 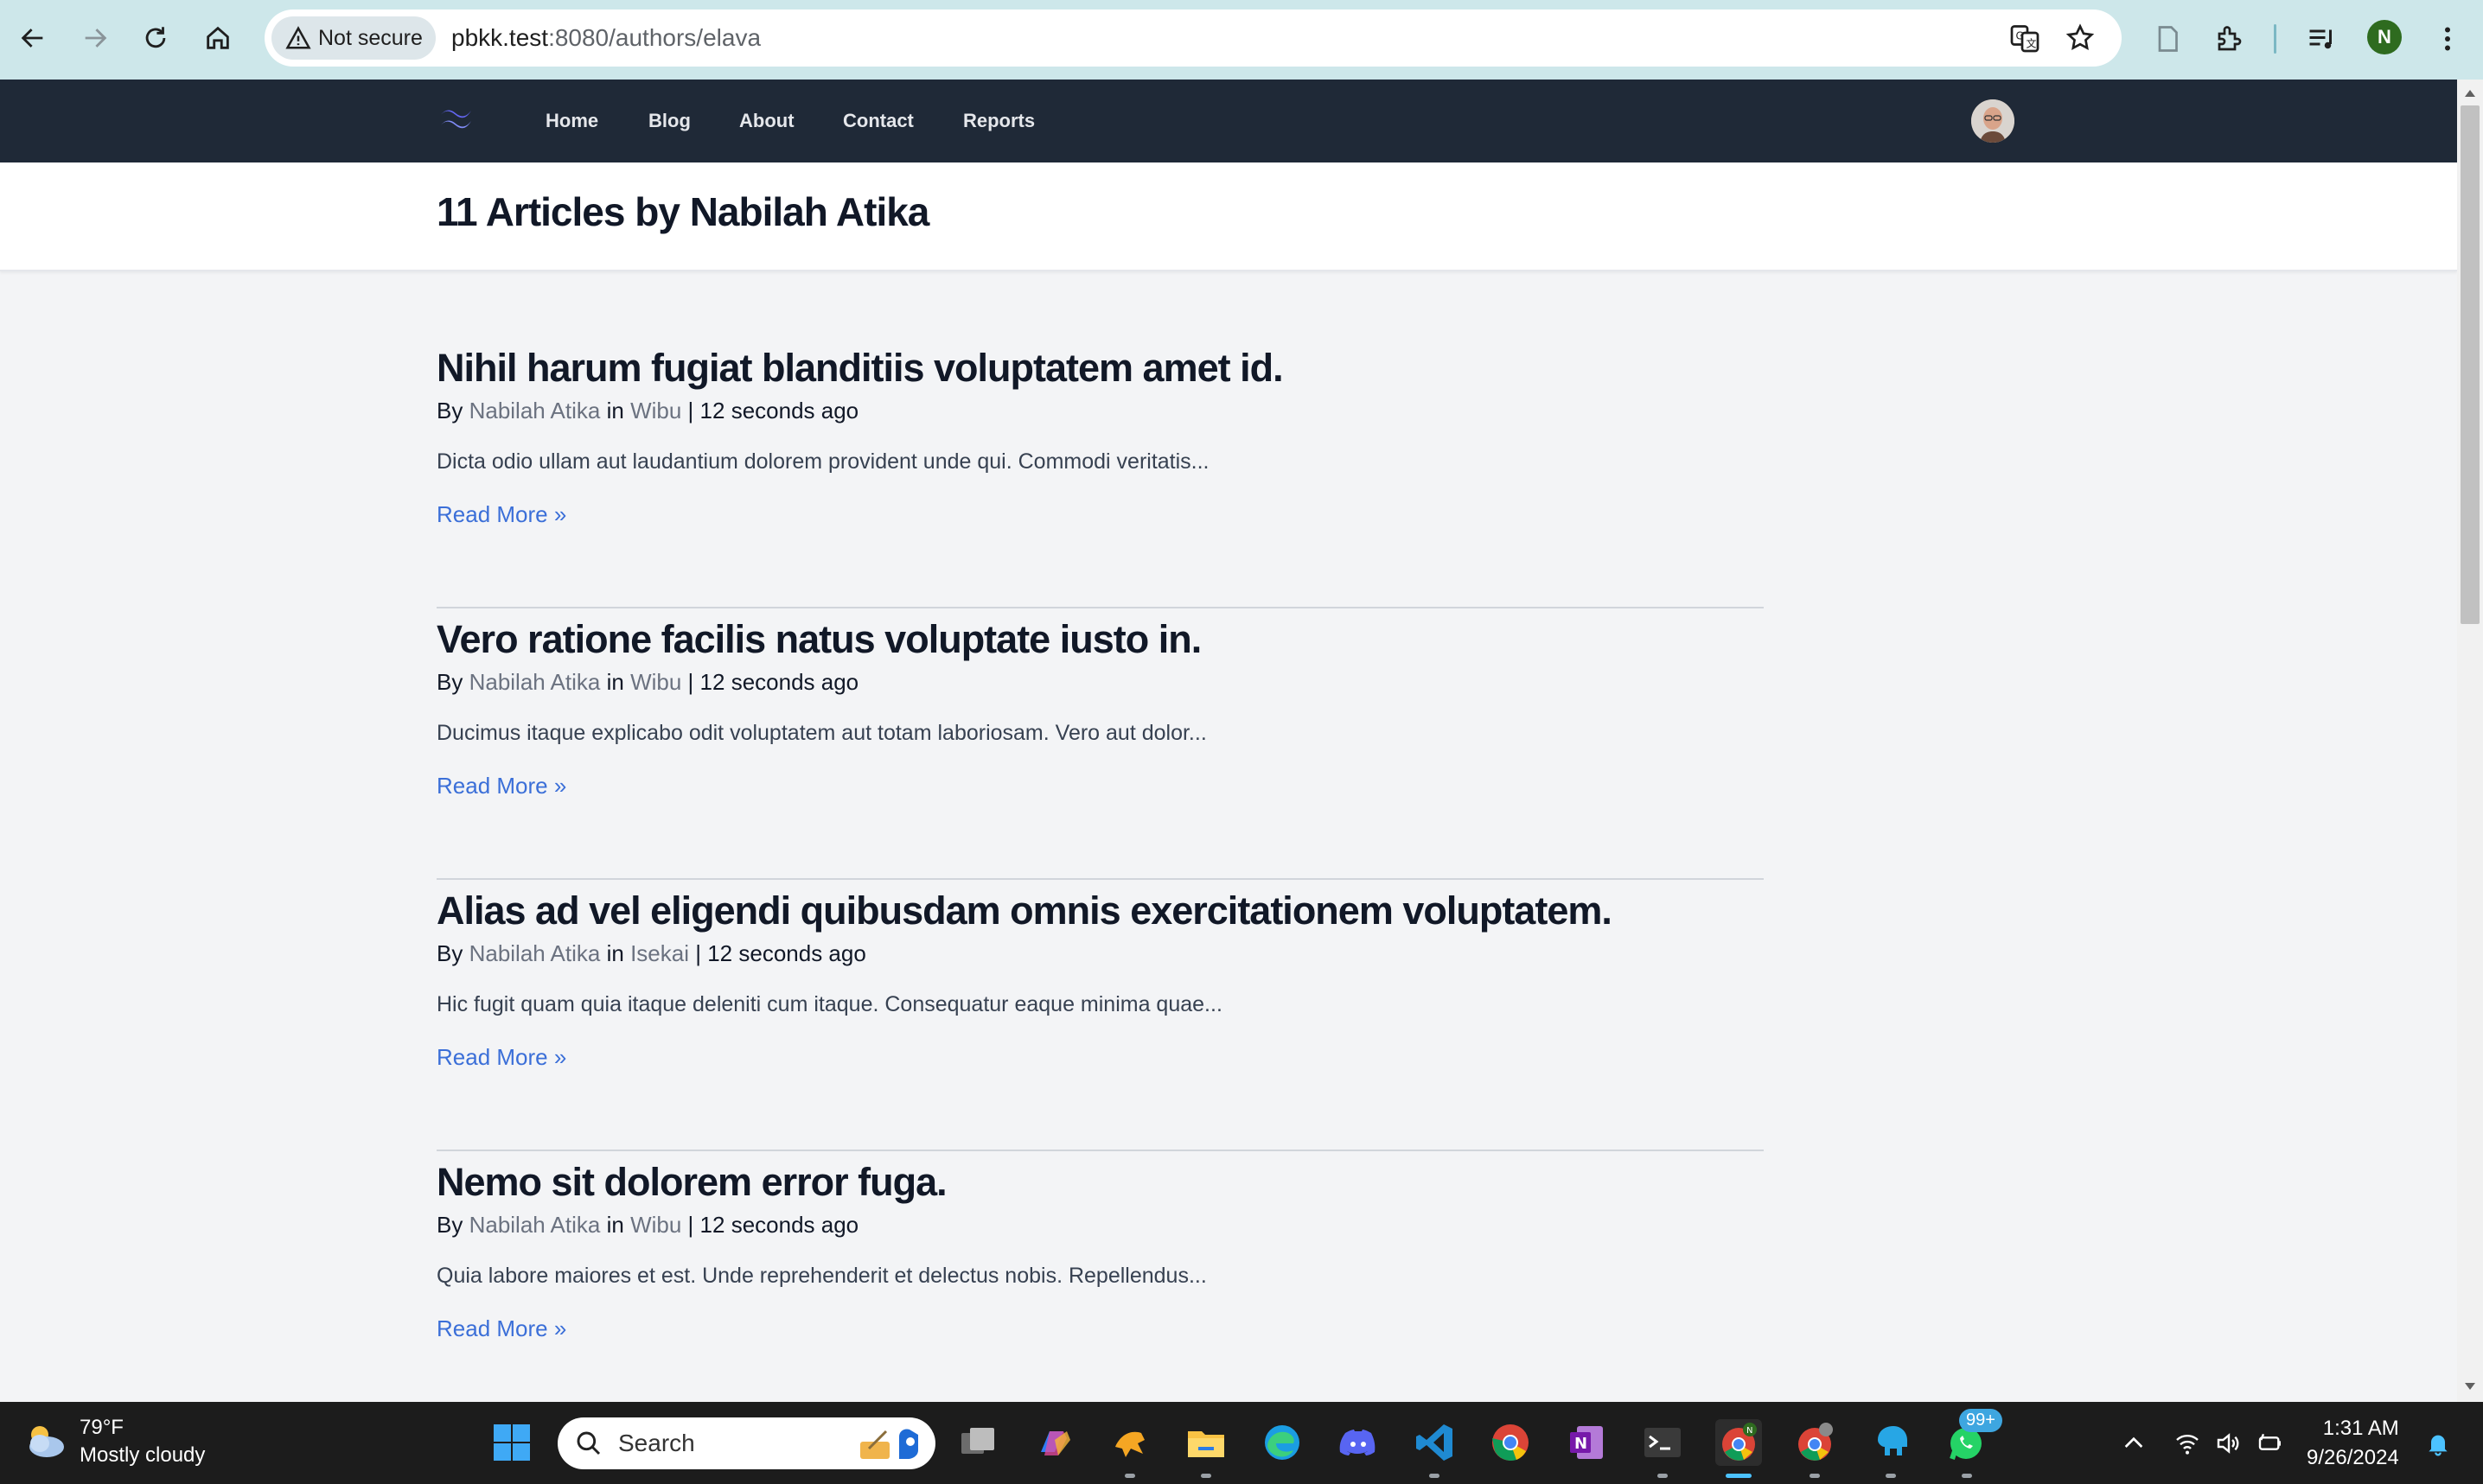 I want to click on url-text: pbkk.test:8080/authors/elava, so click(x=606, y=38).